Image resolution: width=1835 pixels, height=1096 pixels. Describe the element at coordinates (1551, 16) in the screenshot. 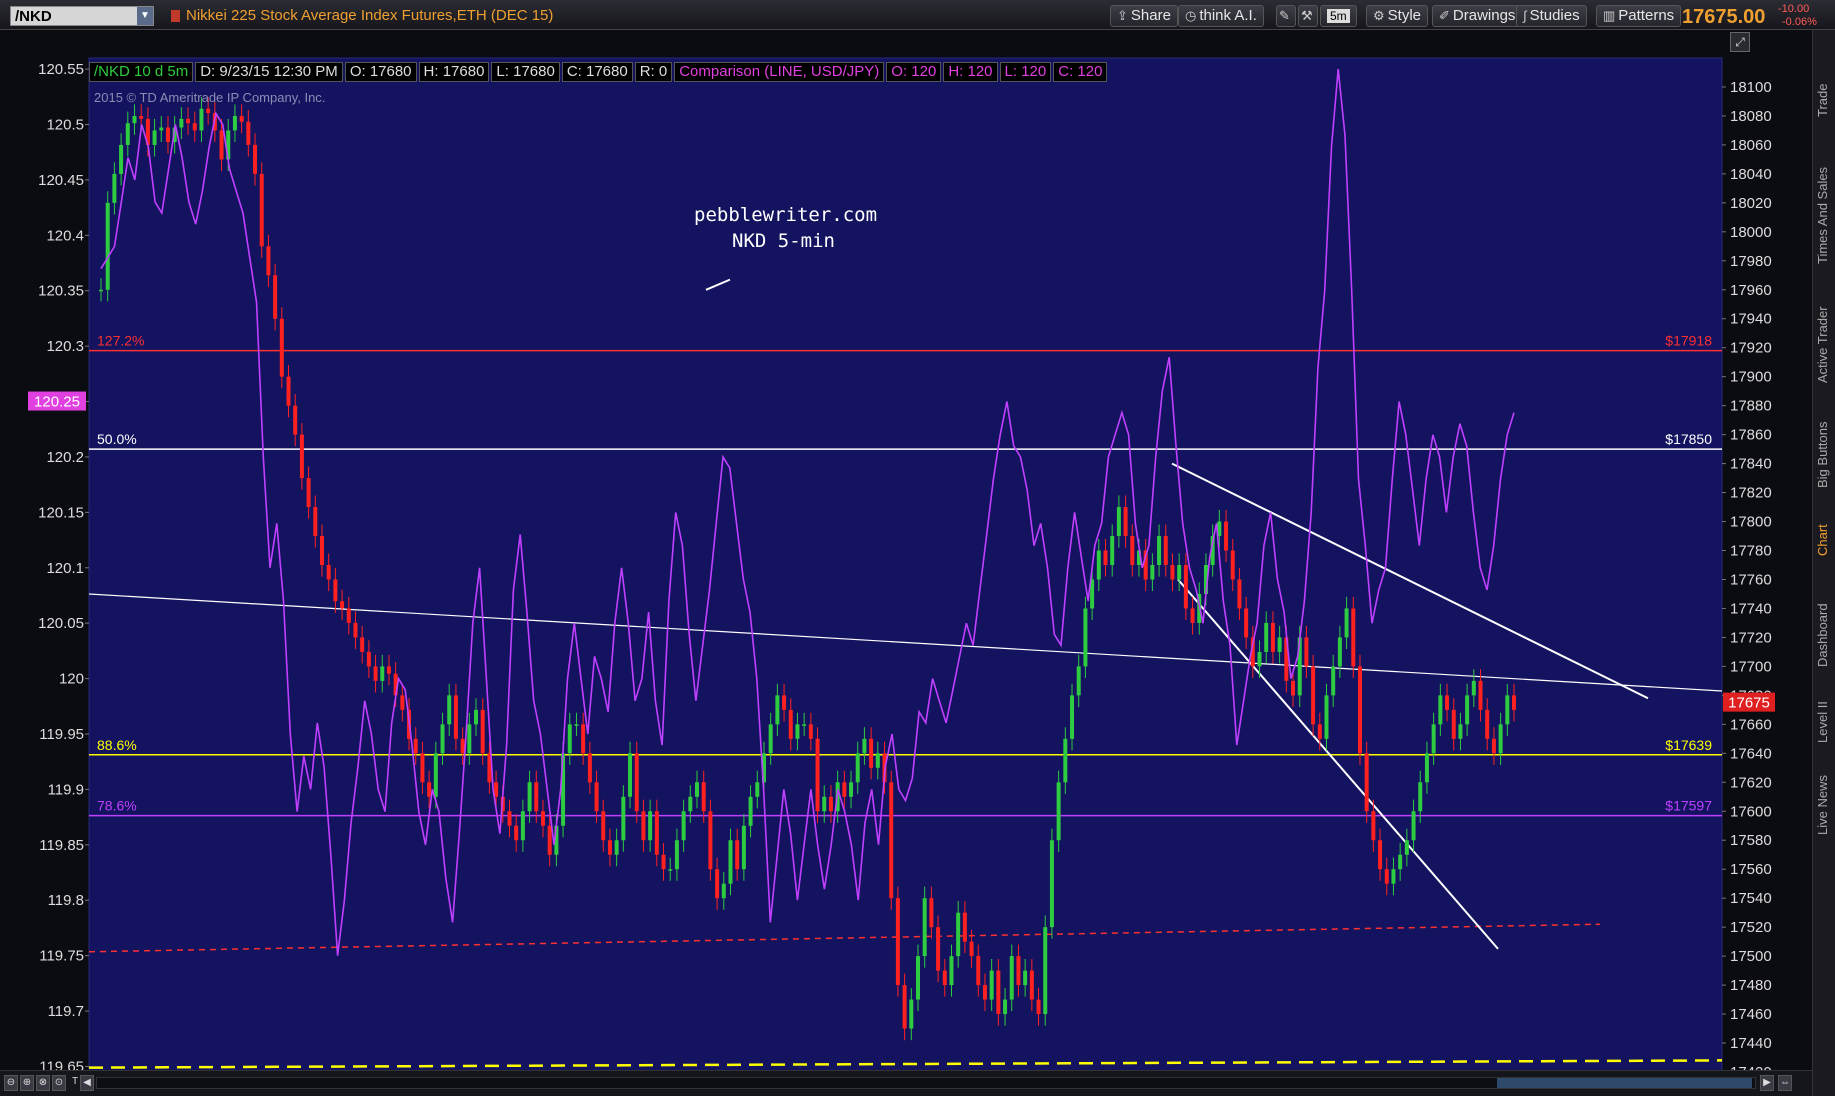

I see `studies-button: ∫ Studies` at that location.